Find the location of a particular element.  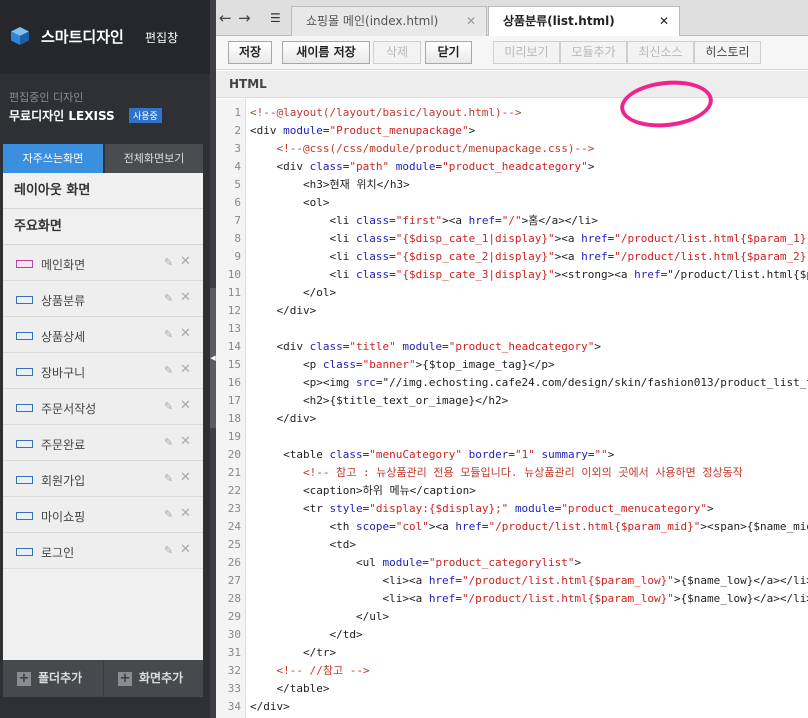

add-screen-button: + 화면추가 is located at coordinates (150, 678).